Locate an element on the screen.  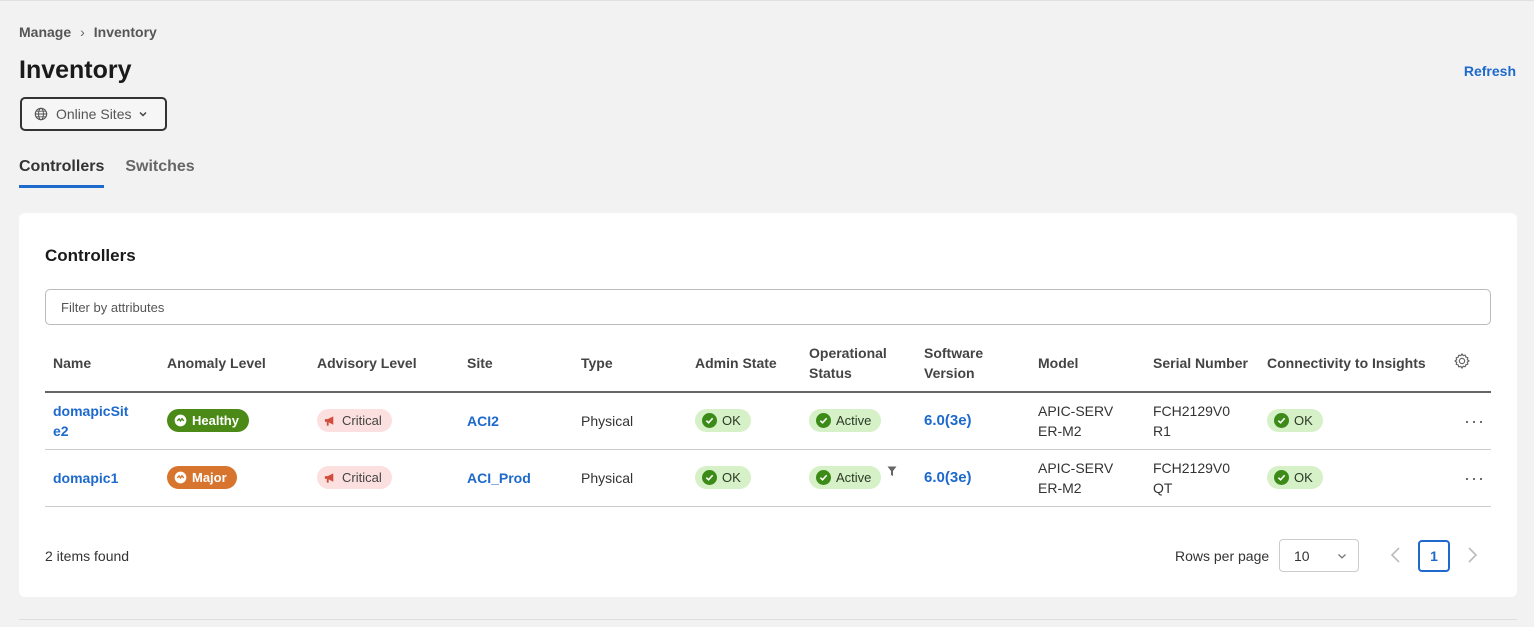
site-selector-dropdown: Online Sites is located at coordinates (93, 114).